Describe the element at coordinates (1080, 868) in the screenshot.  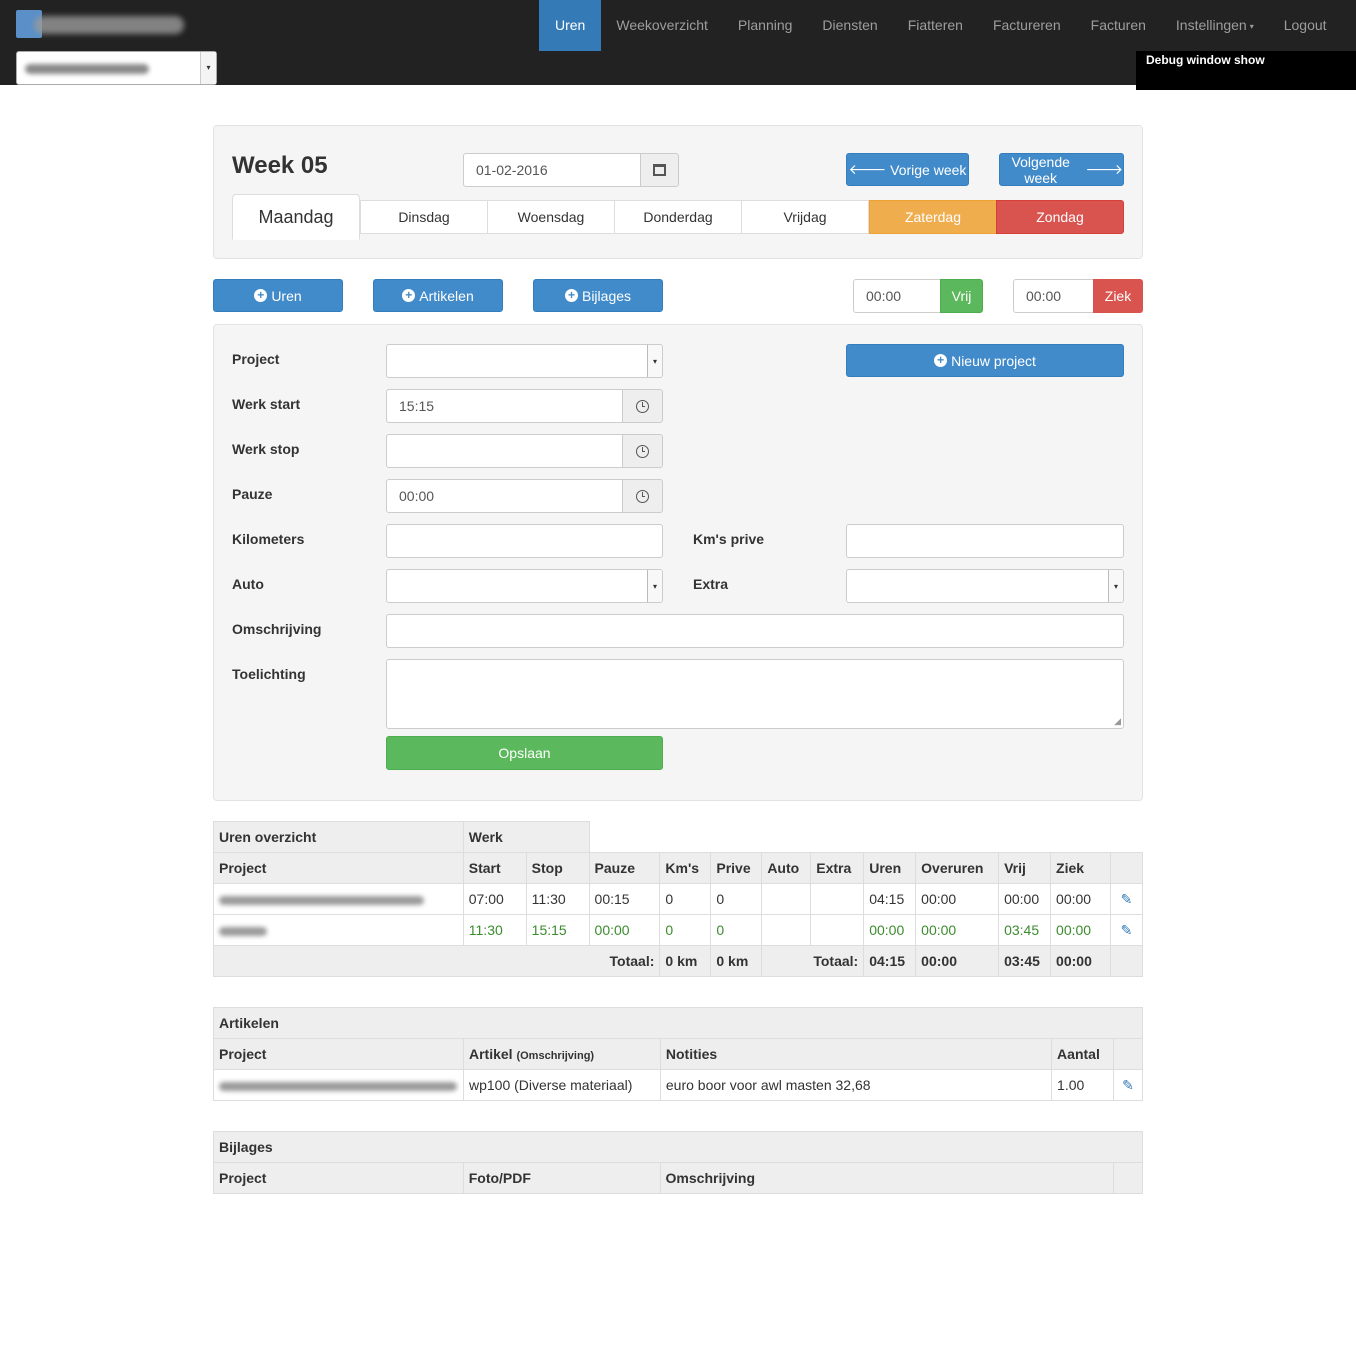
I see `col-ziek: Ziek` at that location.